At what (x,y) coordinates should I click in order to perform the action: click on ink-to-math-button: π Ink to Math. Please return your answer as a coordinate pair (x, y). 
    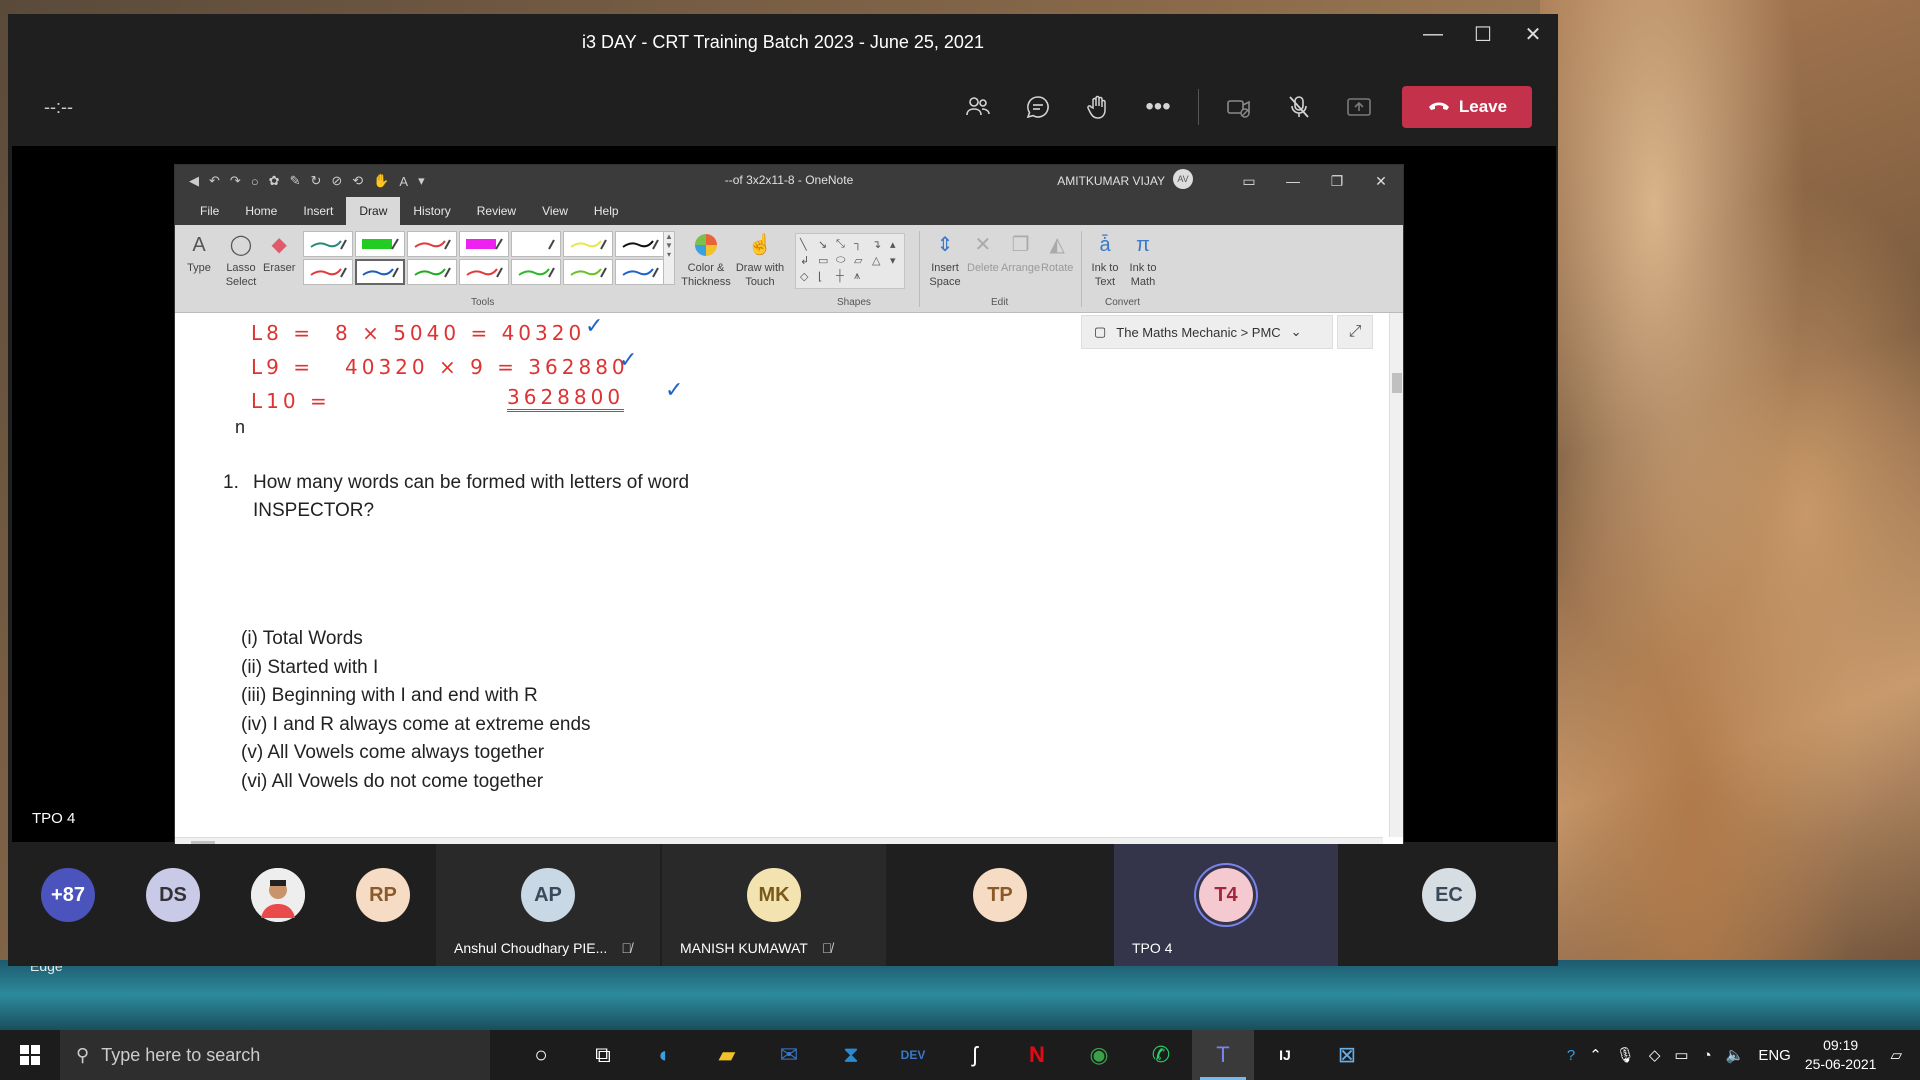
    Looking at the image, I should click on (1143, 260).